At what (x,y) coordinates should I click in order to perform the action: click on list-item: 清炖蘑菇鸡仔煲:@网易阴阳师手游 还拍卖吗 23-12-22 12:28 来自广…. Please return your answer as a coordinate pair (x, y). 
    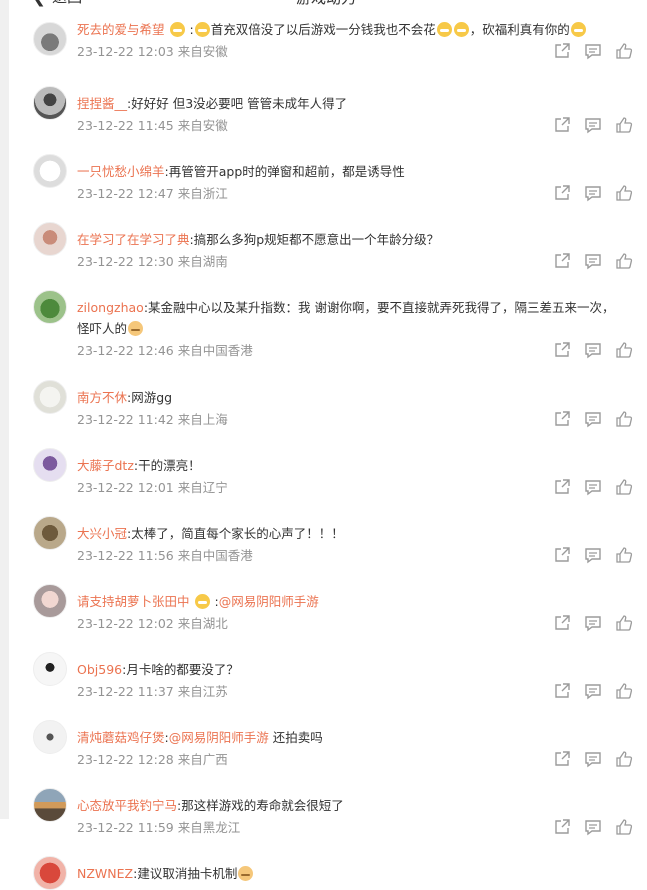
    Looking at the image, I should click on (328, 746).